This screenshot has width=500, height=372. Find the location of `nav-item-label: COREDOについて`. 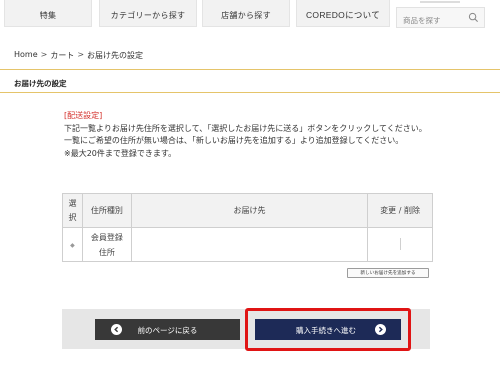

nav-item-label: COREDOについて is located at coordinates (343, 15).